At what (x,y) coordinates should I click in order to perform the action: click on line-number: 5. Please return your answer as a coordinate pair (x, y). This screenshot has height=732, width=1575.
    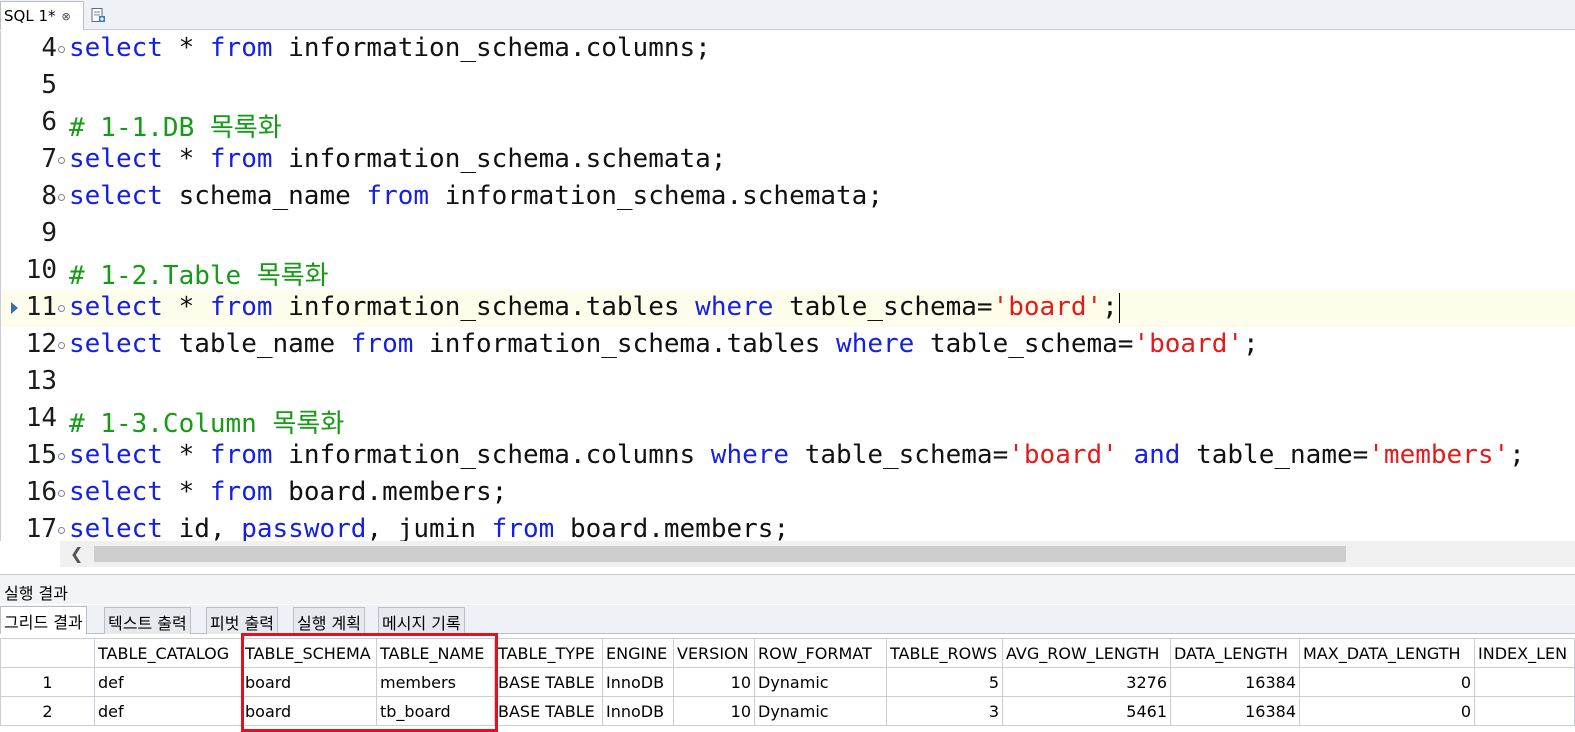
    Looking at the image, I should click on (49, 85).